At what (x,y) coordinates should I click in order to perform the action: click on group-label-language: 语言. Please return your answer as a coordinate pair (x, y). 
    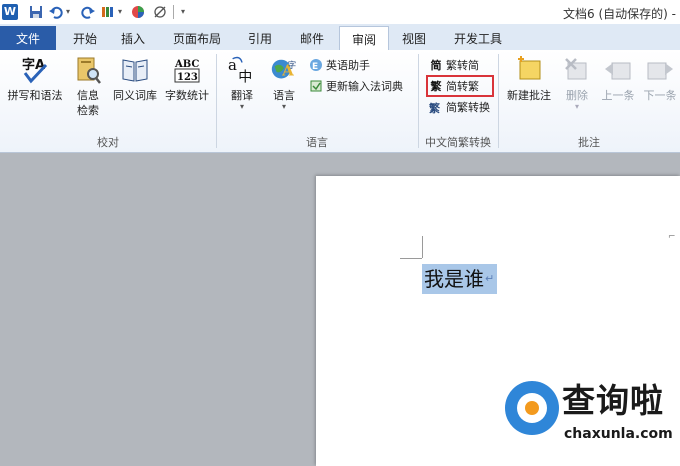
    Looking at the image, I should click on (317, 142).